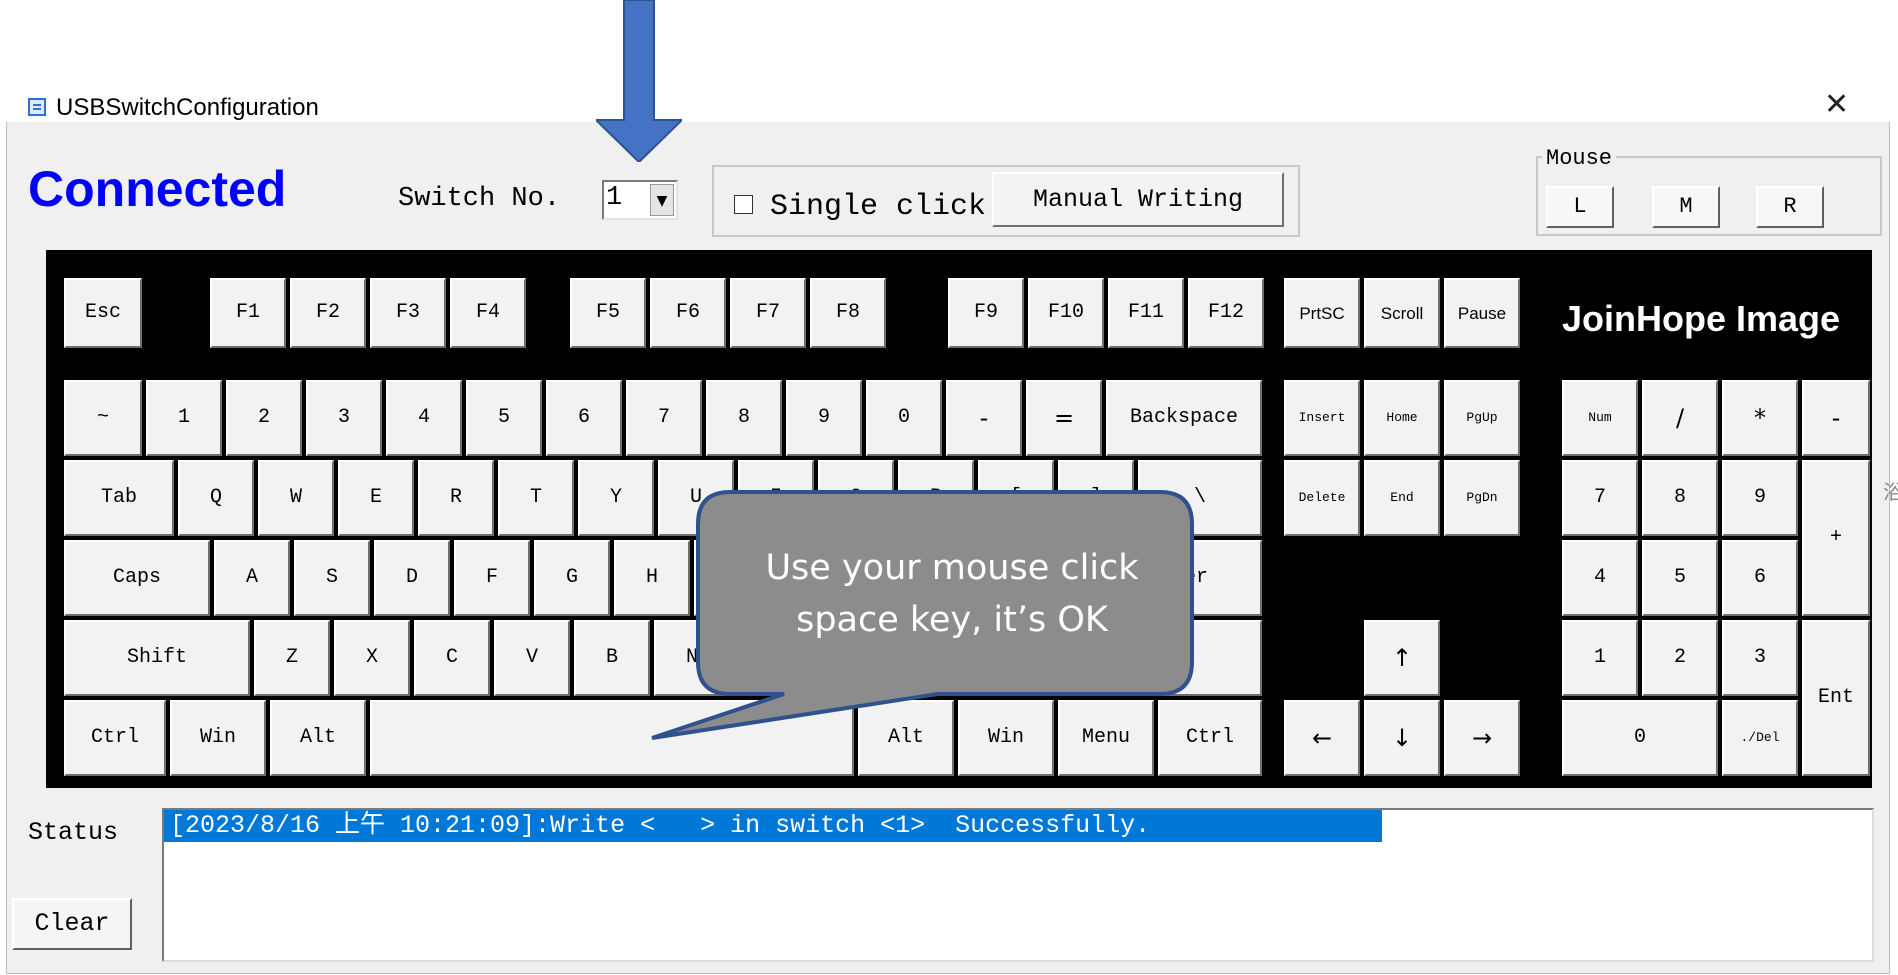 This screenshot has width=1898, height=975. What do you see at coordinates (1640, 738) in the screenshot?
I see `key-num-0: 0` at bounding box center [1640, 738].